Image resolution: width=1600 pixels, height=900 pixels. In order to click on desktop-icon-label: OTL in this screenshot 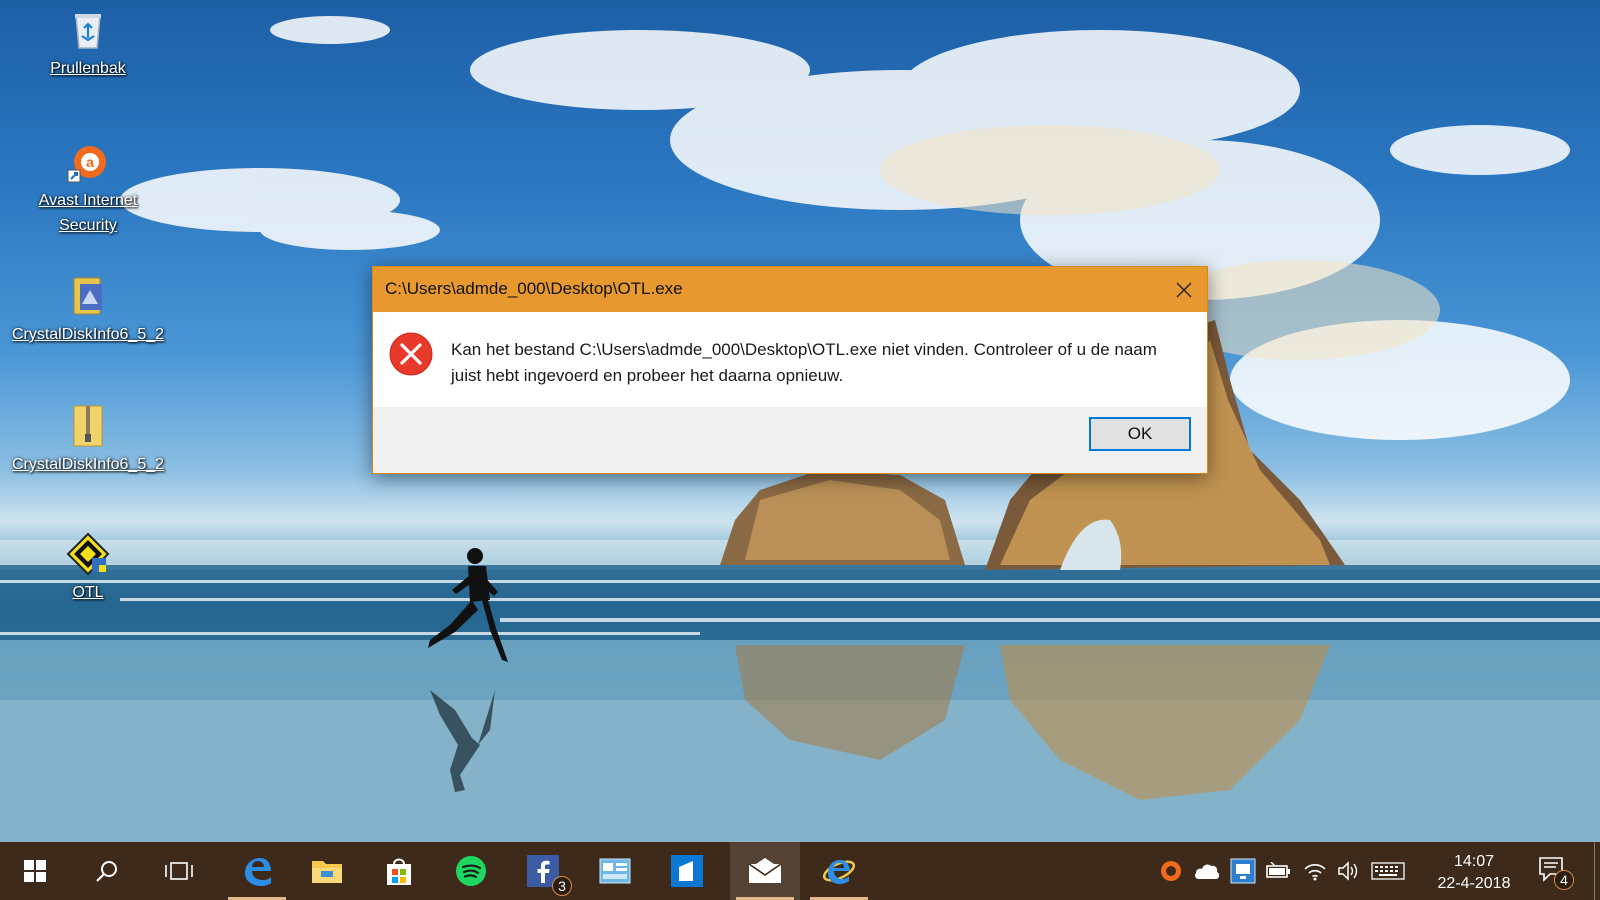, I will do `click(88, 592)`.